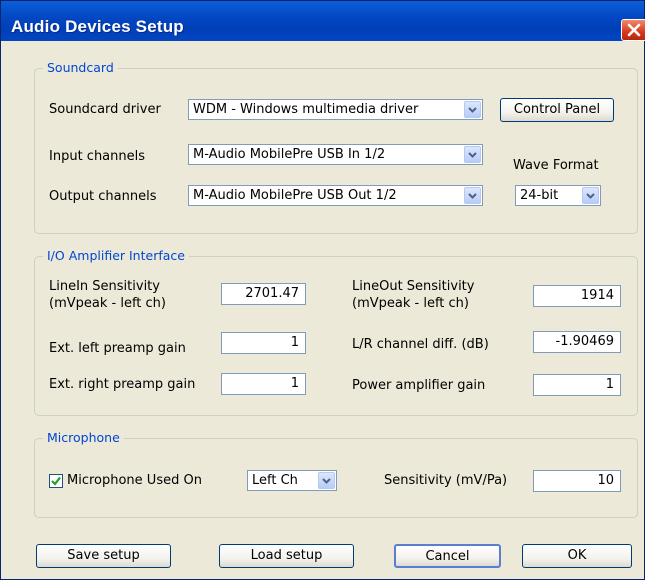  What do you see at coordinates (577, 296) in the screenshot?
I see `lineout-sensitivity-field: 1914` at bounding box center [577, 296].